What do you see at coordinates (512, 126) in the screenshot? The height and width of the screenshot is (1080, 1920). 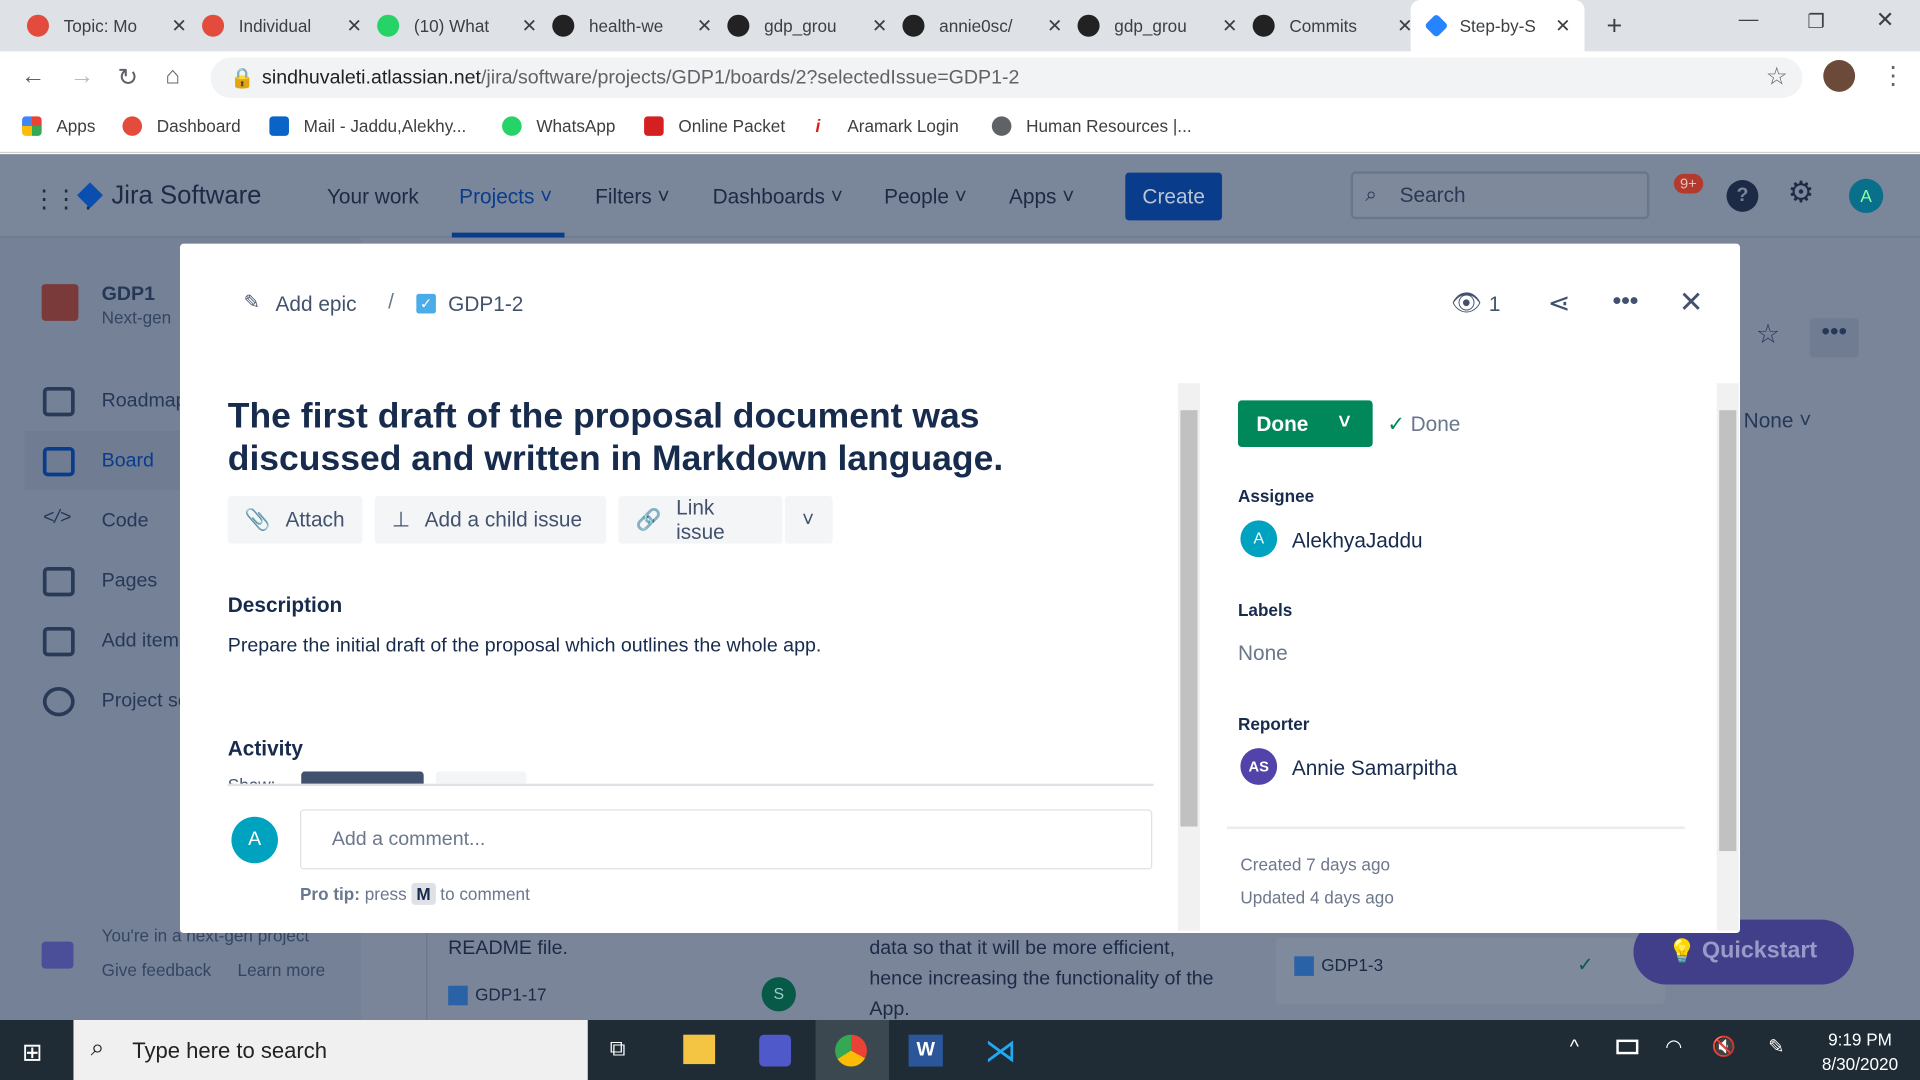 I see `whatsapp-icon` at bounding box center [512, 126].